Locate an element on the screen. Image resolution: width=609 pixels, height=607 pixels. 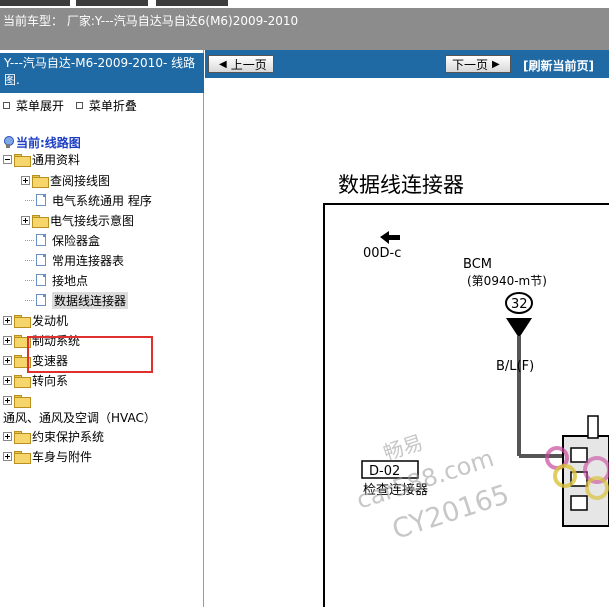
manual-title: Y---汽马自达-M6-2009-2010- 线路图. is located at coordinates (102, 73).